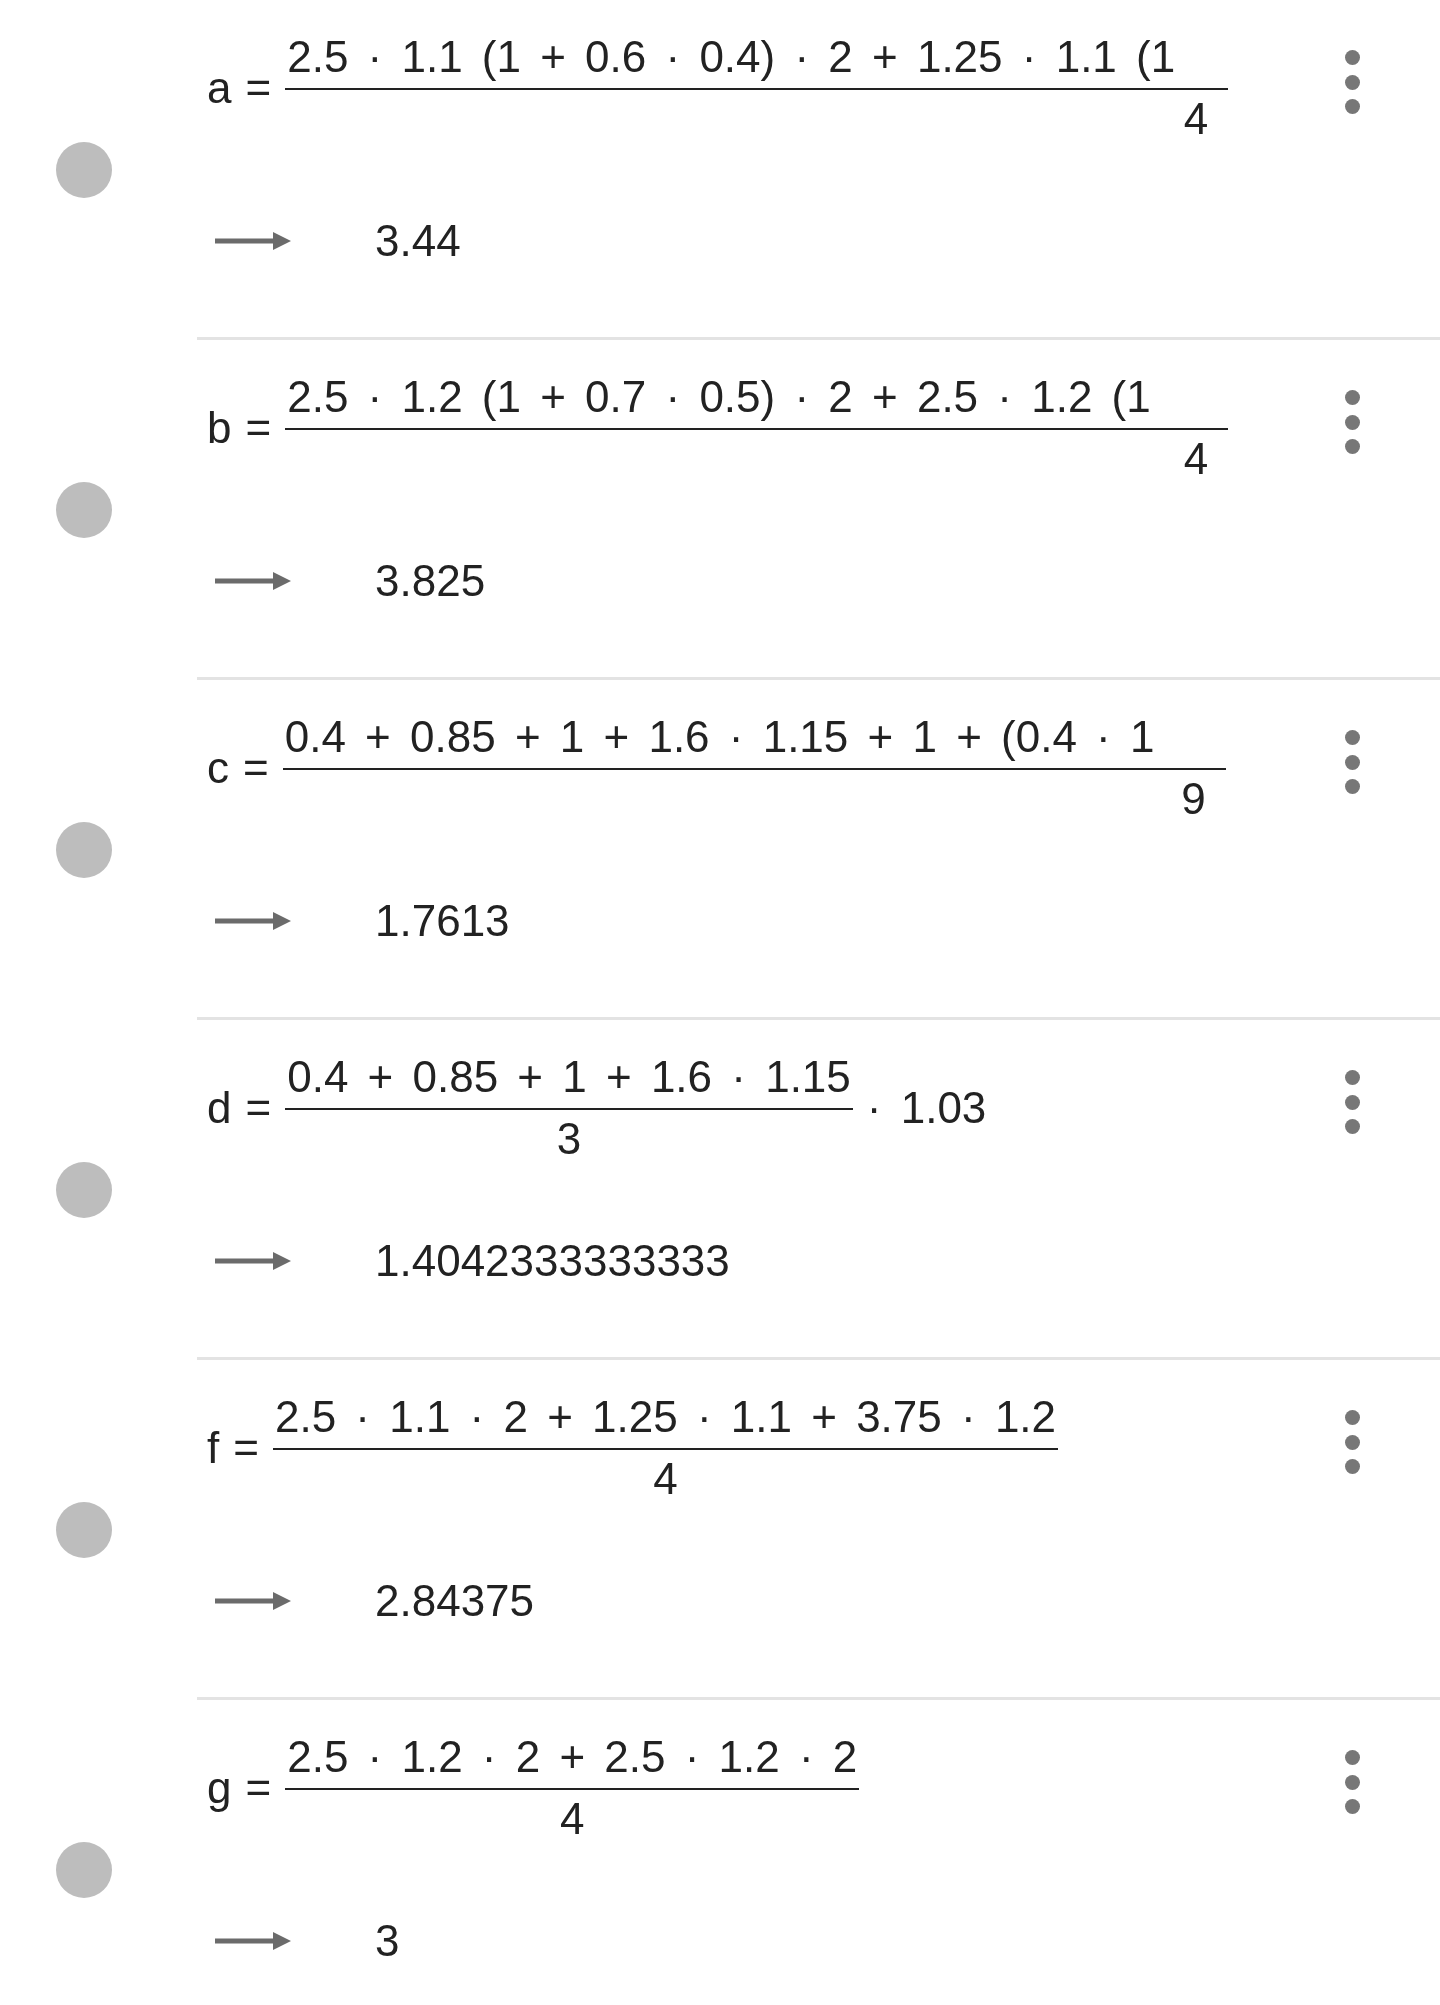 The height and width of the screenshot is (2005, 1440). What do you see at coordinates (719, 737) in the screenshot?
I see `numerator: 0.4 + 0.85 + 1 + 1.6 · 1.15 + 1 + (0.4 · 1` at bounding box center [719, 737].